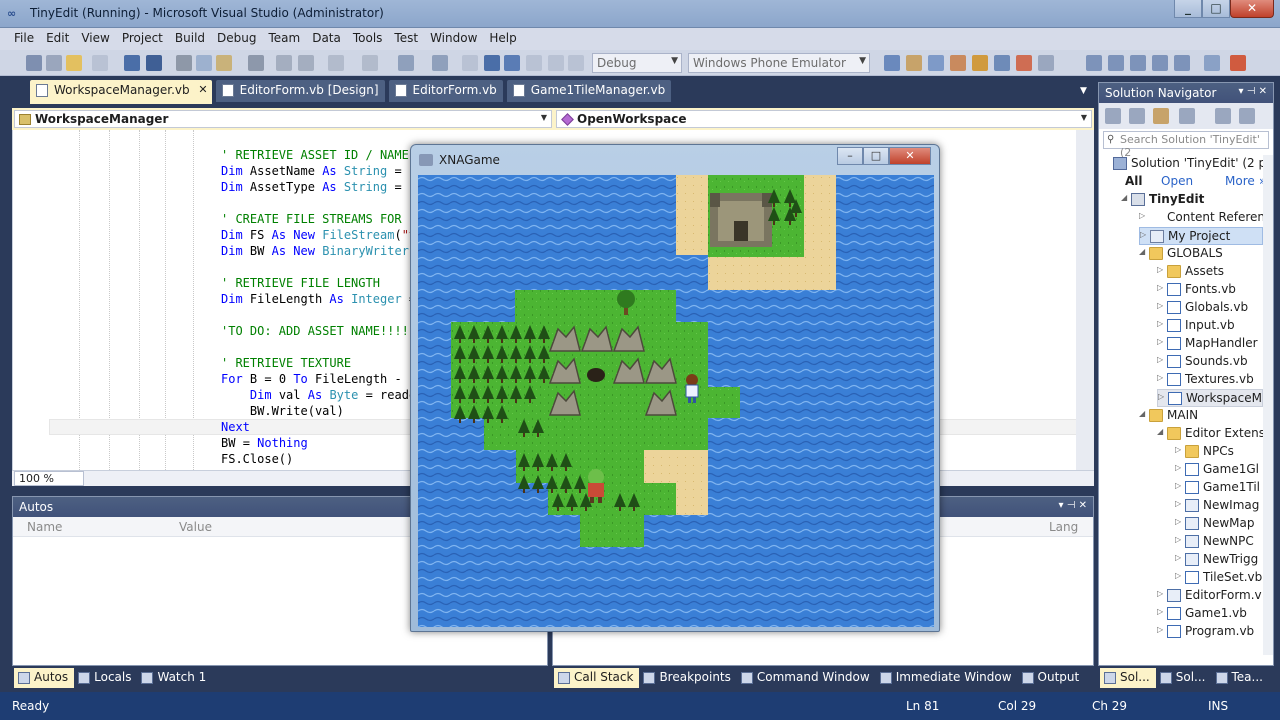 The height and width of the screenshot is (720, 1280). I want to click on filter-all: All, so click(1134, 181).